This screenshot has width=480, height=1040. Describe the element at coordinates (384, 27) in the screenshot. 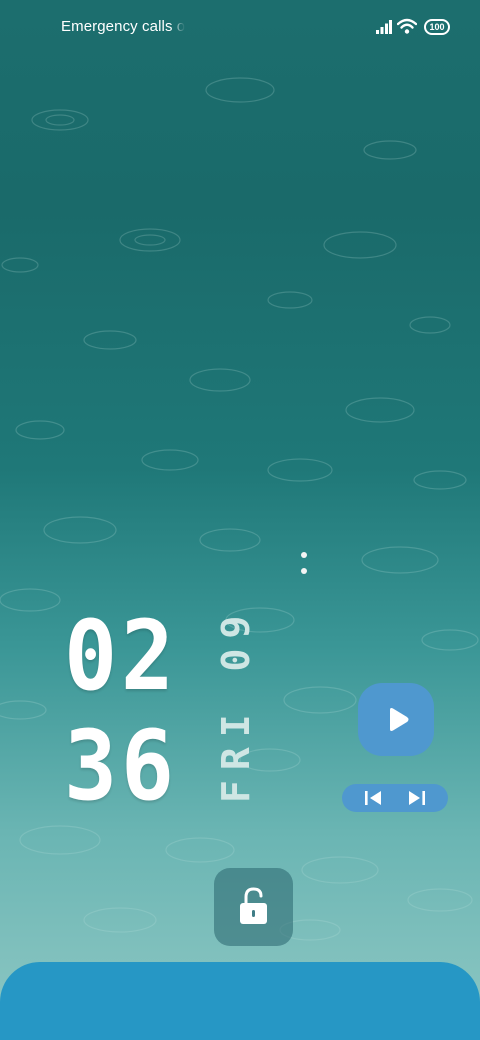

I see `signal-icon` at that location.